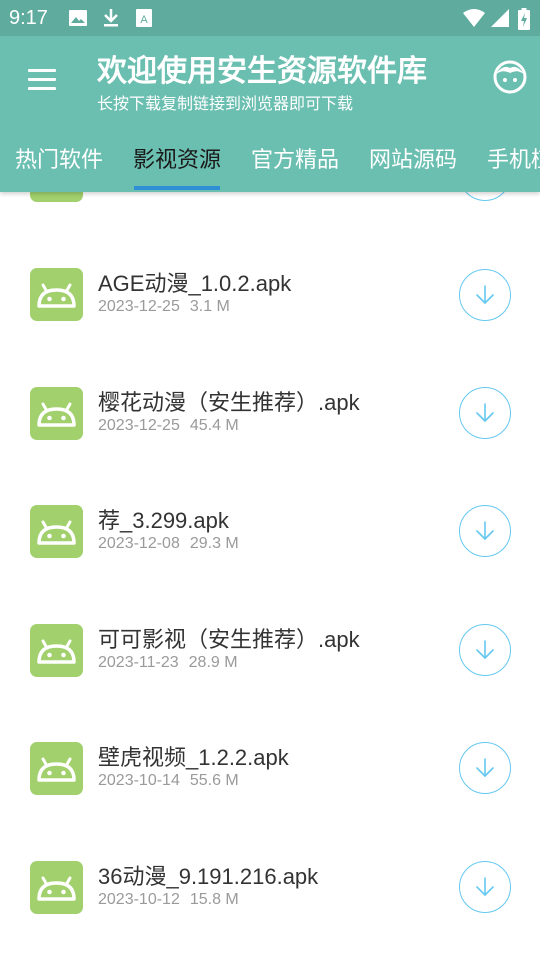 The image size is (540, 960). What do you see at coordinates (214, 899) in the screenshot?
I see `app-size: 15.8 M` at bounding box center [214, 899].